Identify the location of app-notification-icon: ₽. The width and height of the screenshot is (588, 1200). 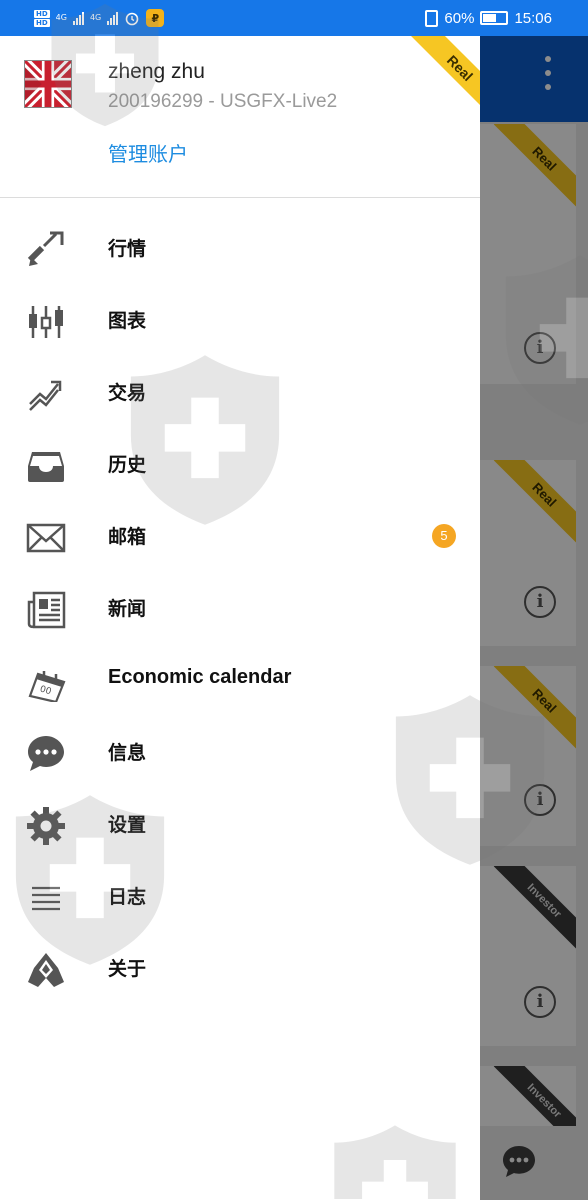
(155, 18).